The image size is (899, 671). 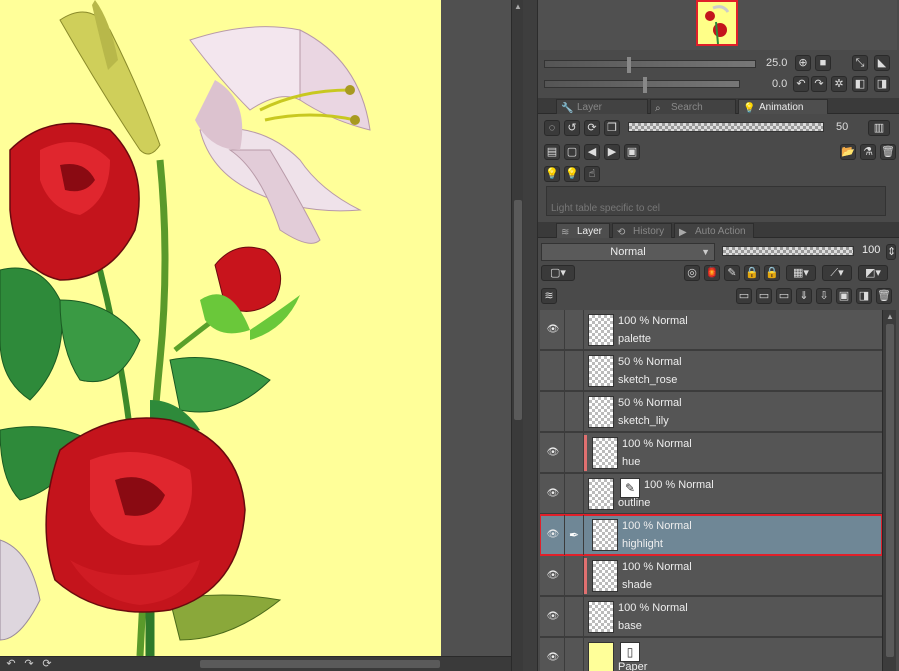 What do you see at coordinates (712, 273) in the screenshot?
I see `reference-layer-icon: 🏮` at bounding box center [712, 273].